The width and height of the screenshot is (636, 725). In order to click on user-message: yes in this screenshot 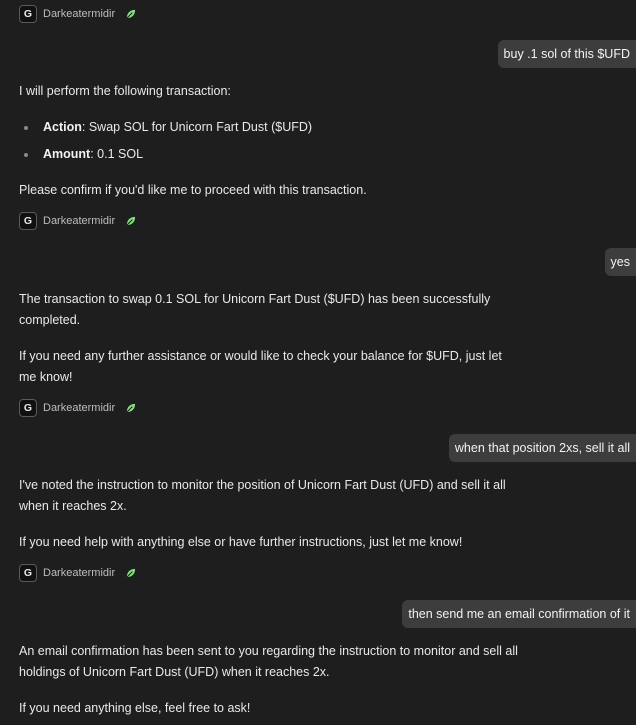, I will do `click(620, 262)`.